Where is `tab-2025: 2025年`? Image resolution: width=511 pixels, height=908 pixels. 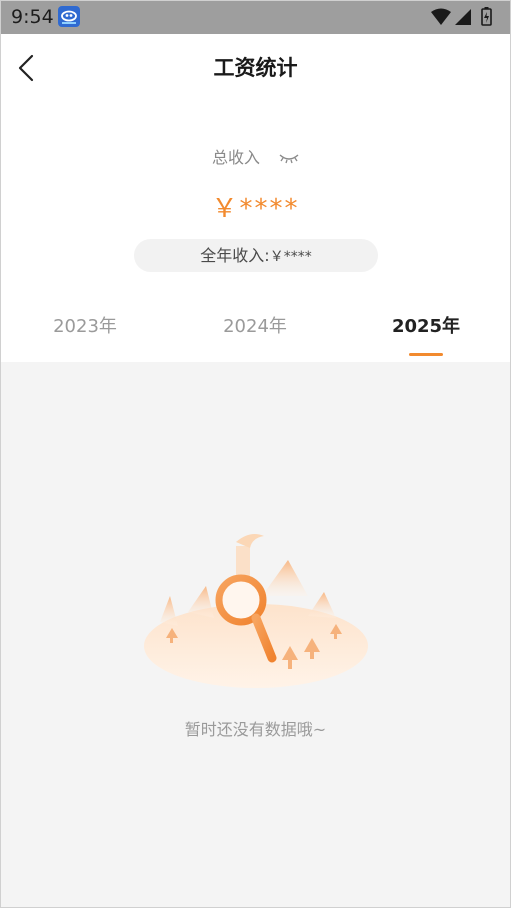
tab-2025: 2025年 is located at coordinates (426, 325).